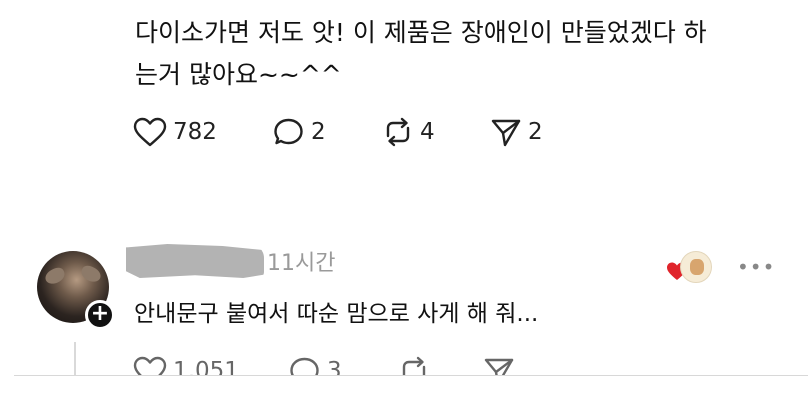  What do you see at coordinates (696, 267) in the screenshot?
I see `reactor-avatar` at bounding box center [696, 267].